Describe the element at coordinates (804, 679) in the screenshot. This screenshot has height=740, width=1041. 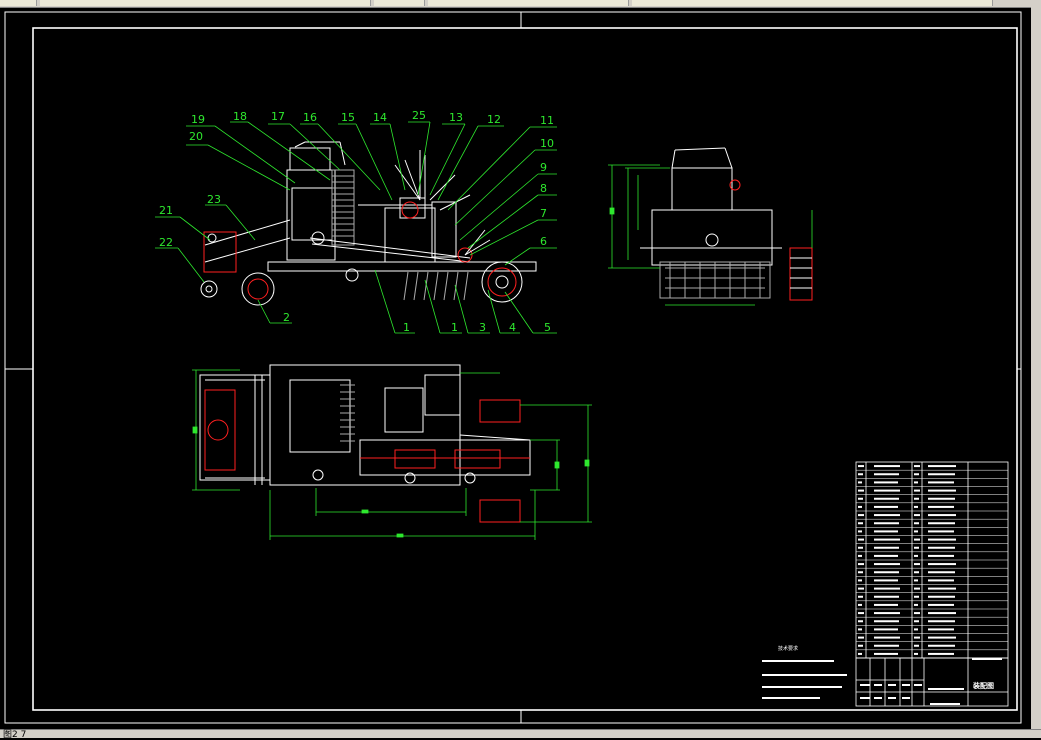
I see `tech-req-lines` at that location.